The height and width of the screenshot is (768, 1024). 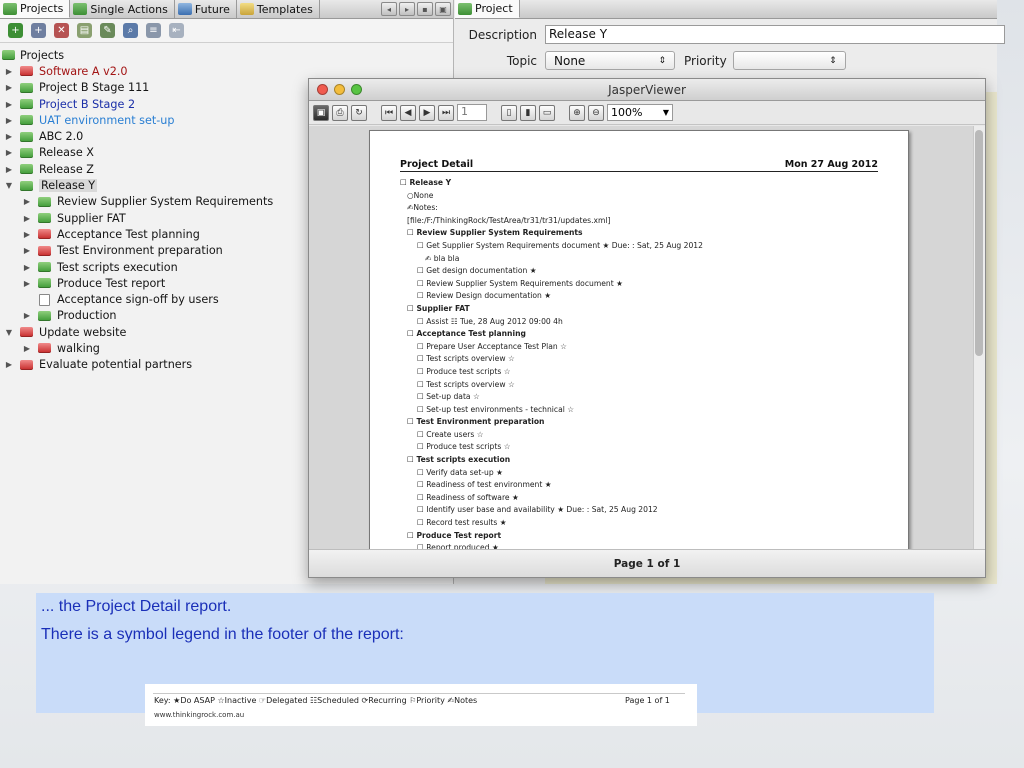 I want to click on paste-icon: ▤, so click(x=84, y=30).